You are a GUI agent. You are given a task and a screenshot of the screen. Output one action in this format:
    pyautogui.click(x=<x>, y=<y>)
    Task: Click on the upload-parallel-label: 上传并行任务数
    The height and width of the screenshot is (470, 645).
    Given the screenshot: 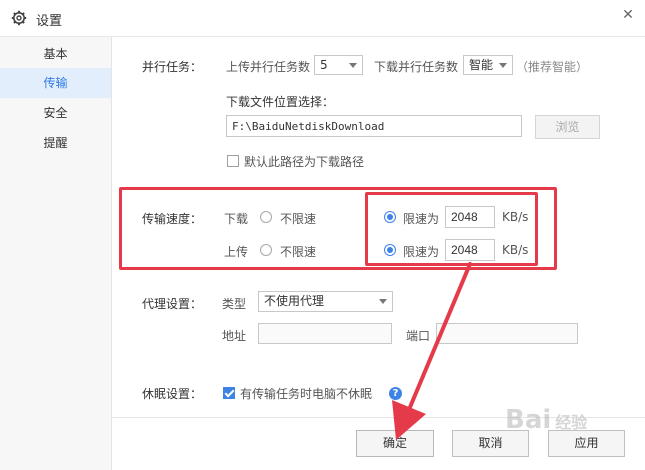 What is the action you would take?
    pyautogui.click(x=268, y=67)
    